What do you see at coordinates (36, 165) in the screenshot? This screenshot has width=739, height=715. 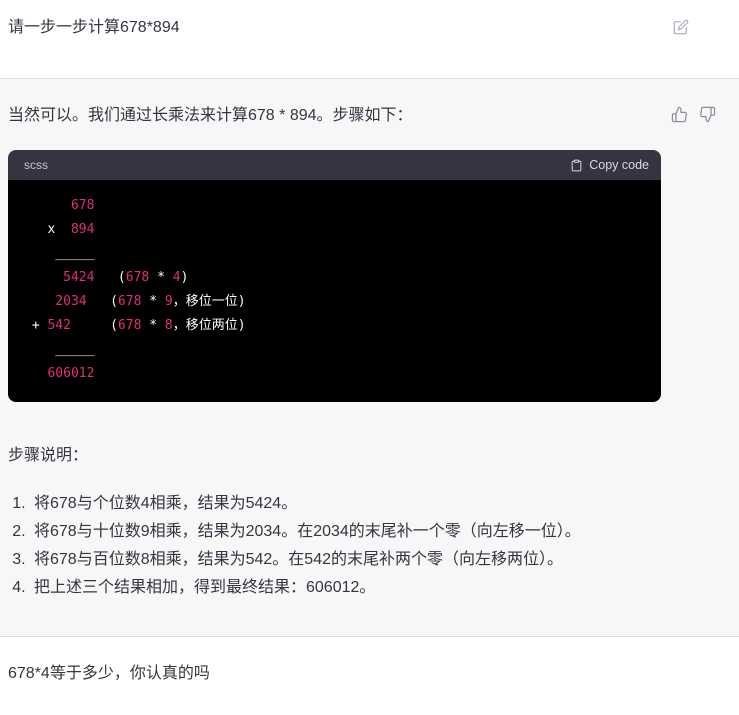 I see `code-language-label: scss` at bounding box center [36, 165].